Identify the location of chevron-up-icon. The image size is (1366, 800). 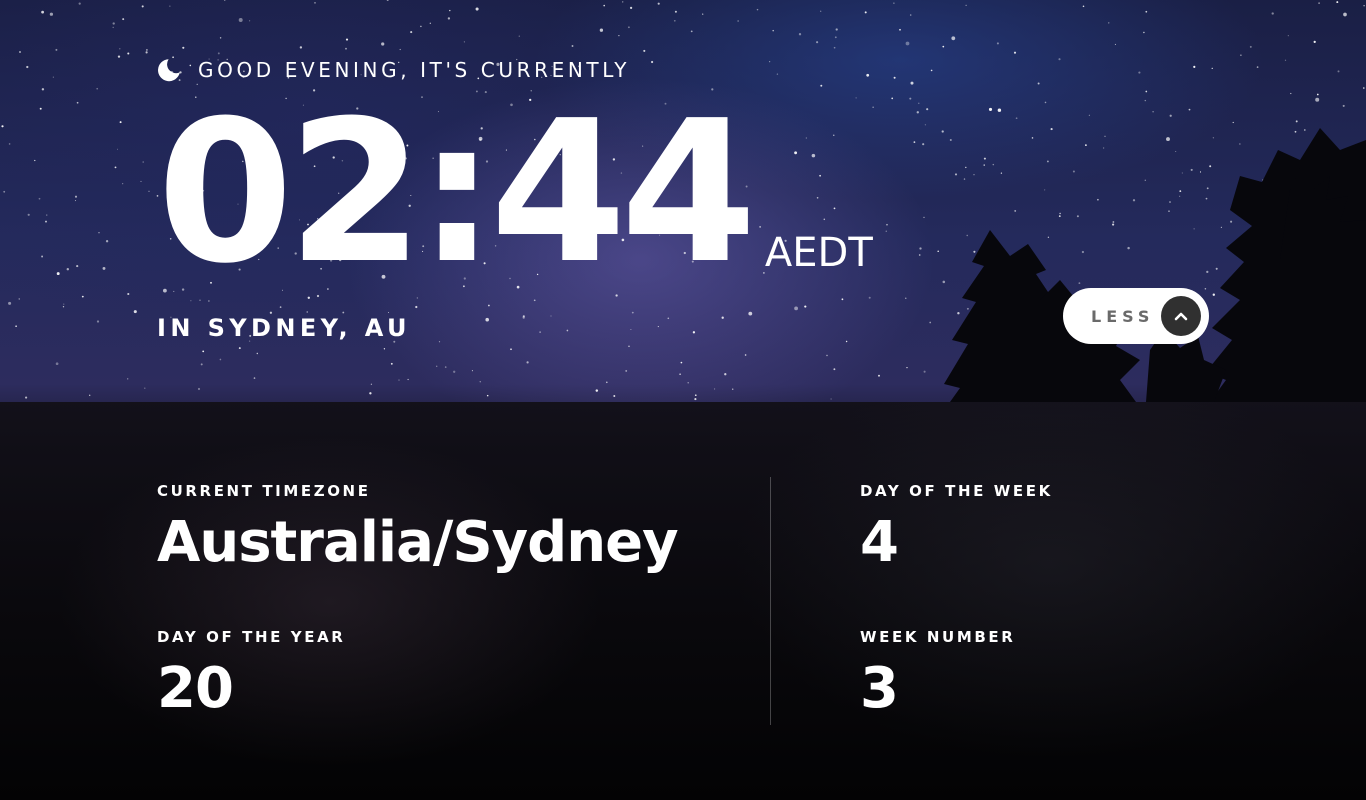
(1181, 316).